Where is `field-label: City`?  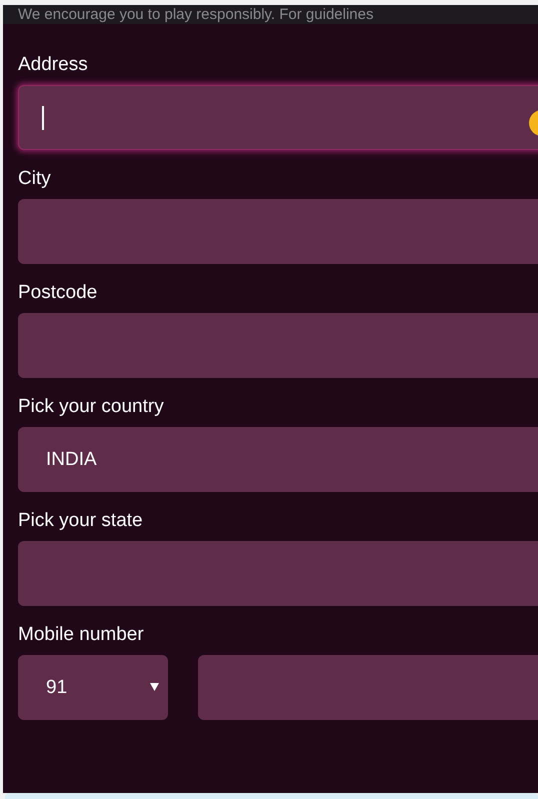
field-label: City is located at coordinates (35, 179).